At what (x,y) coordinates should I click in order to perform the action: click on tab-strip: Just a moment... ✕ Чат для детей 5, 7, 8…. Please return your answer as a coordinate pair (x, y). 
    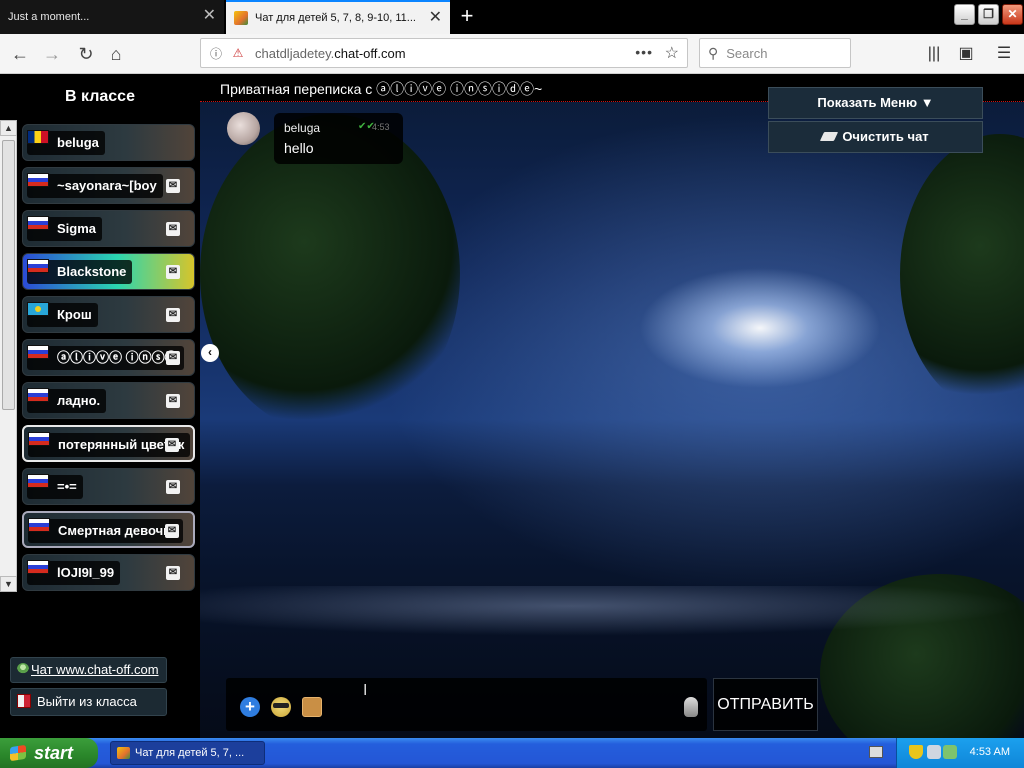
    Looking at the image, I should click on (512, 17).